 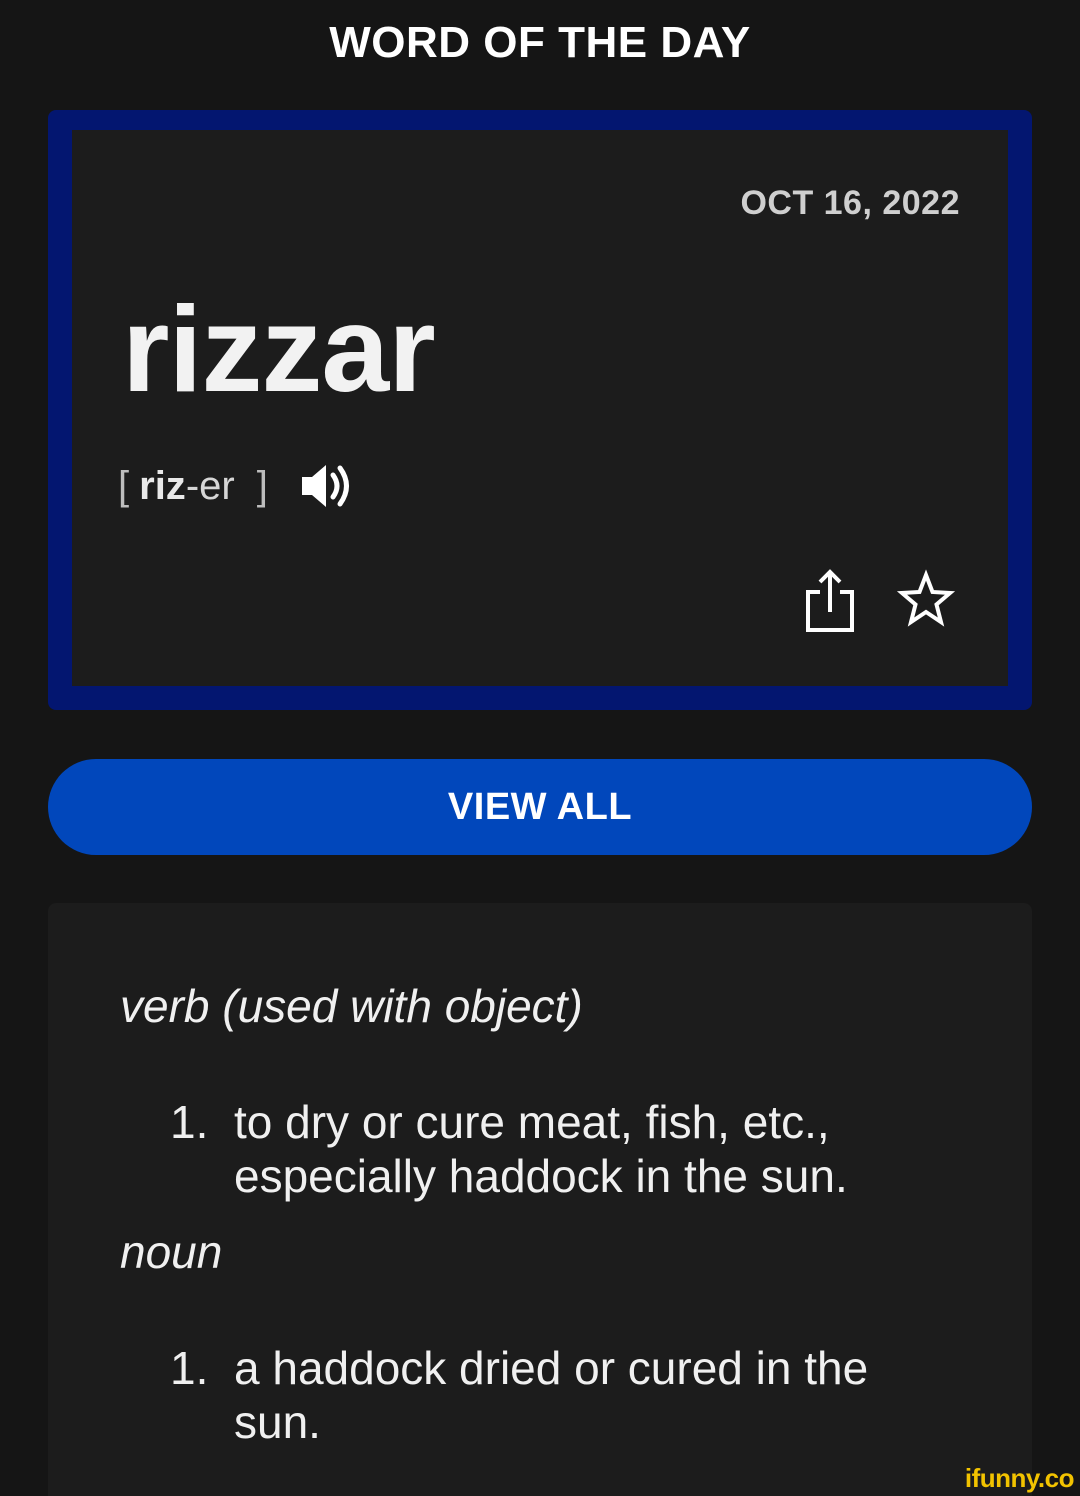 I want to click on ifunny-watermark: ifunny.co, so click(x=1019, y=1478).